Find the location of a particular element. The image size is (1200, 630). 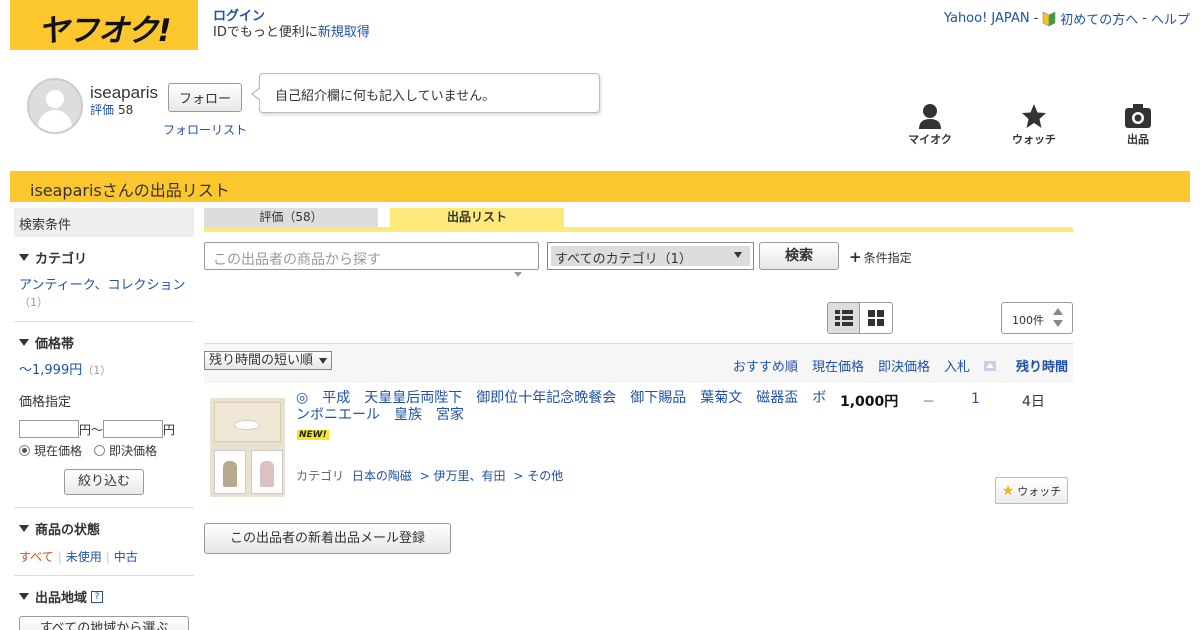

category-section: カテゴリ アンティーク、コレクション （1） is located at coordinates (104, 279).